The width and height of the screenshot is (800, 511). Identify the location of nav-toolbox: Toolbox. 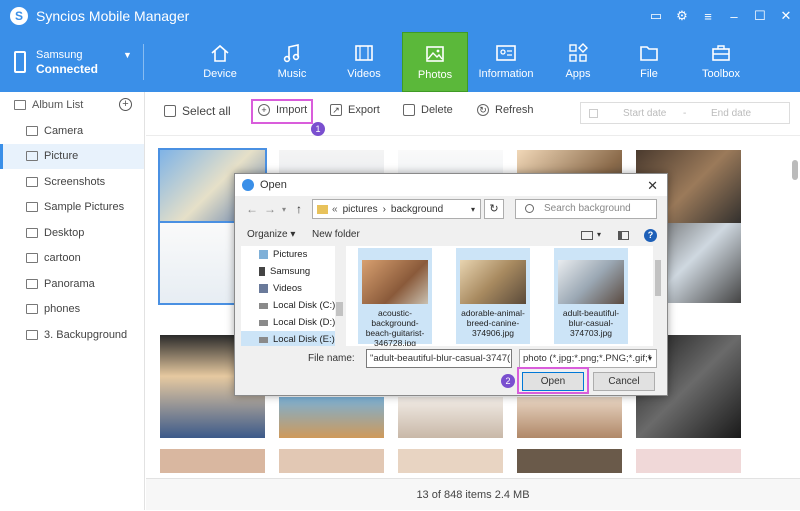
(721, 62).